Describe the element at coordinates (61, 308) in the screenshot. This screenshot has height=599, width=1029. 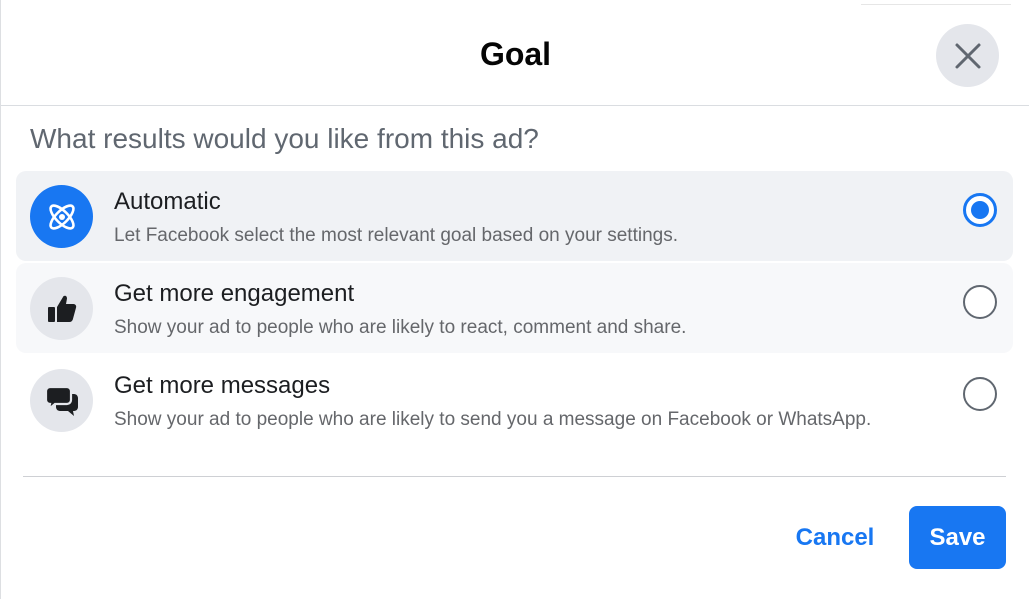
I see `thumbs-up-icon` at that location.